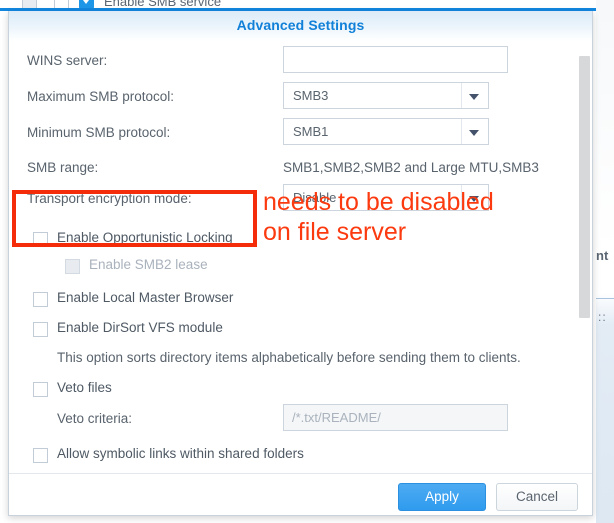 Image resolution: width=614 pixels, height=523 pixels. What do you see at coordinates (602, 255) in the screenshot?
I see `background-sliver-text: nt` at bounding box center [602, 255].